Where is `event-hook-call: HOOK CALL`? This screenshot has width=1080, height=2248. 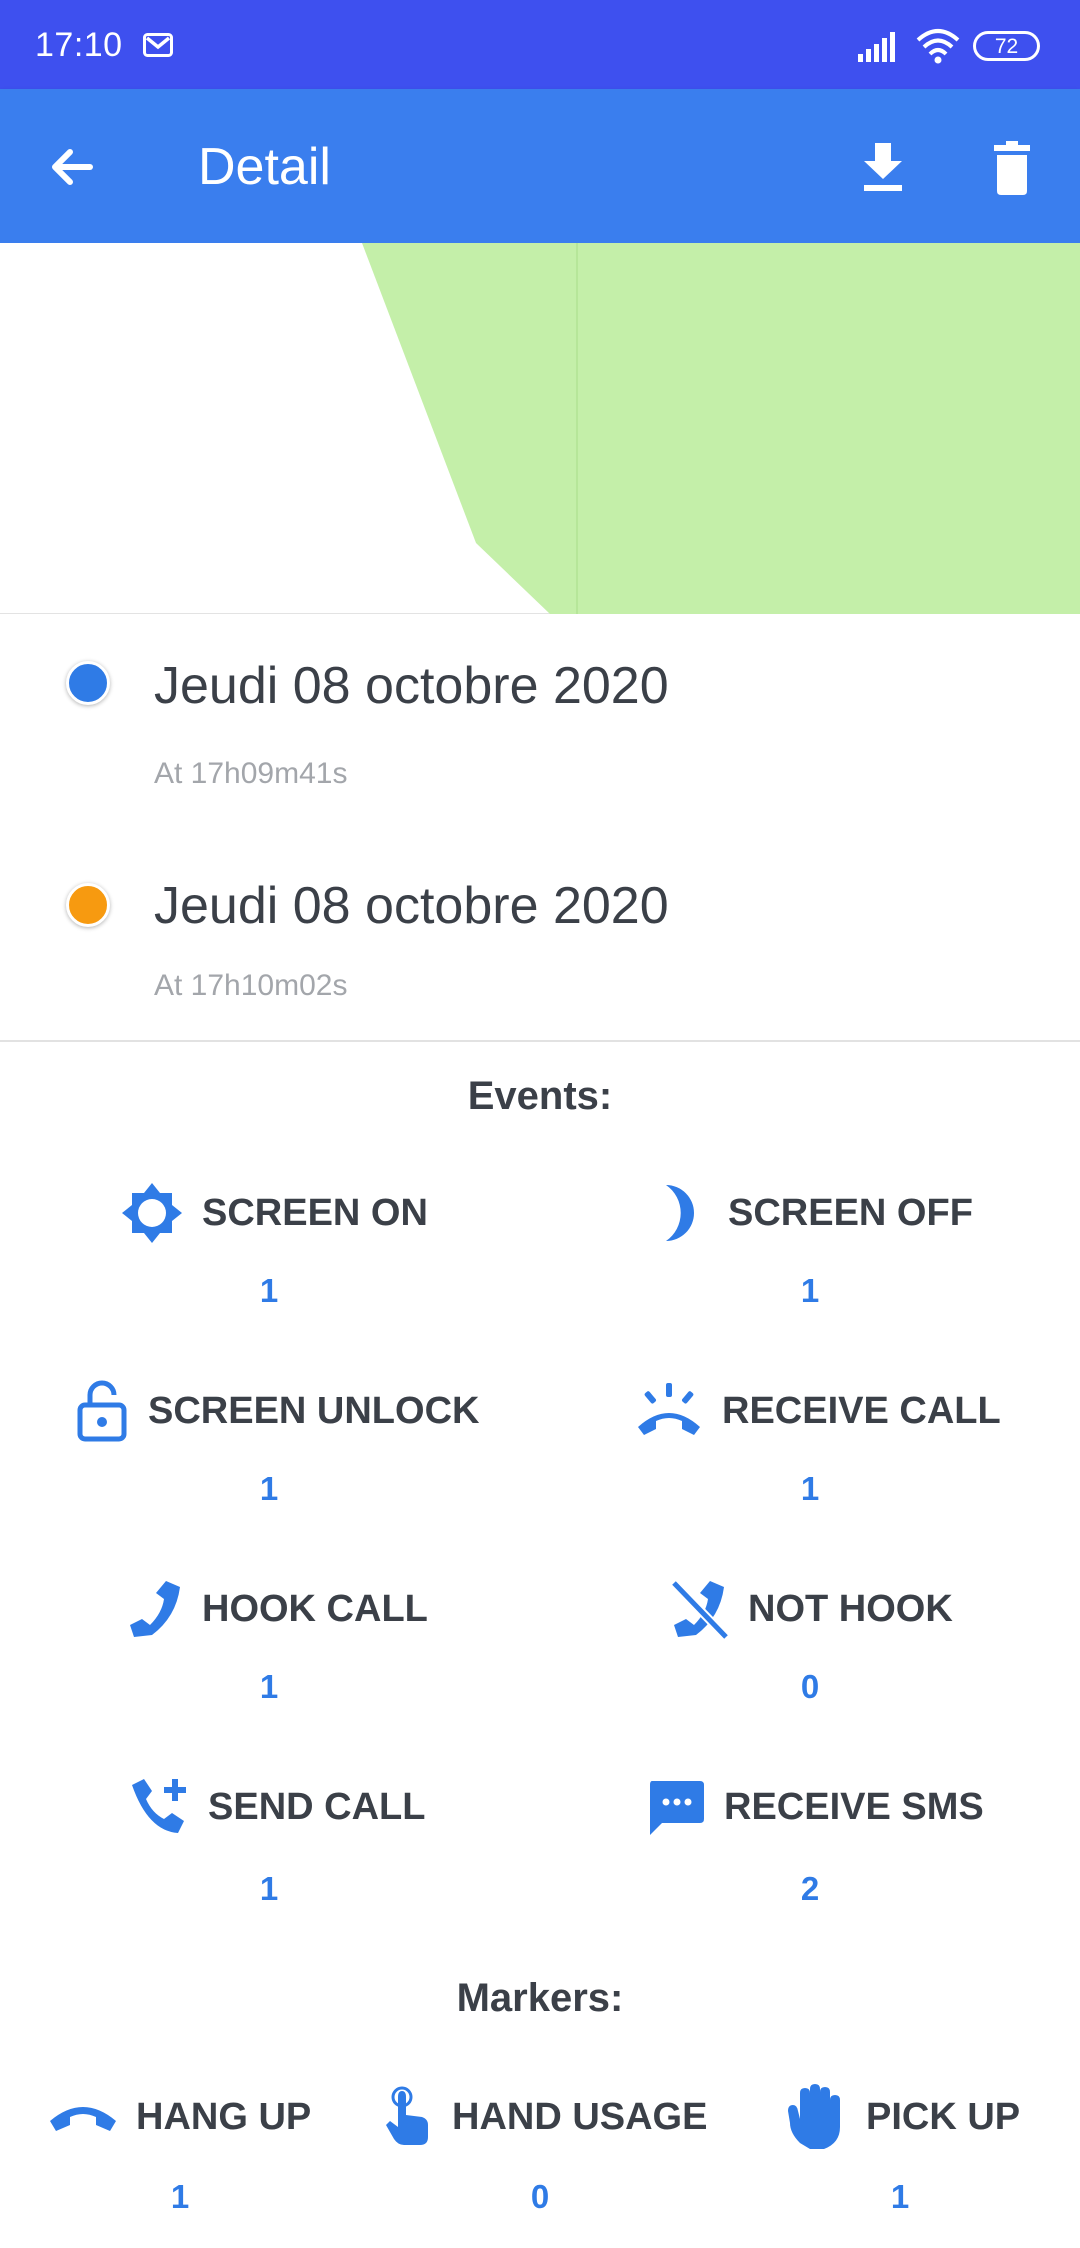
event-hook-call: HOOK CALL is located at coordinates (277, 1609).